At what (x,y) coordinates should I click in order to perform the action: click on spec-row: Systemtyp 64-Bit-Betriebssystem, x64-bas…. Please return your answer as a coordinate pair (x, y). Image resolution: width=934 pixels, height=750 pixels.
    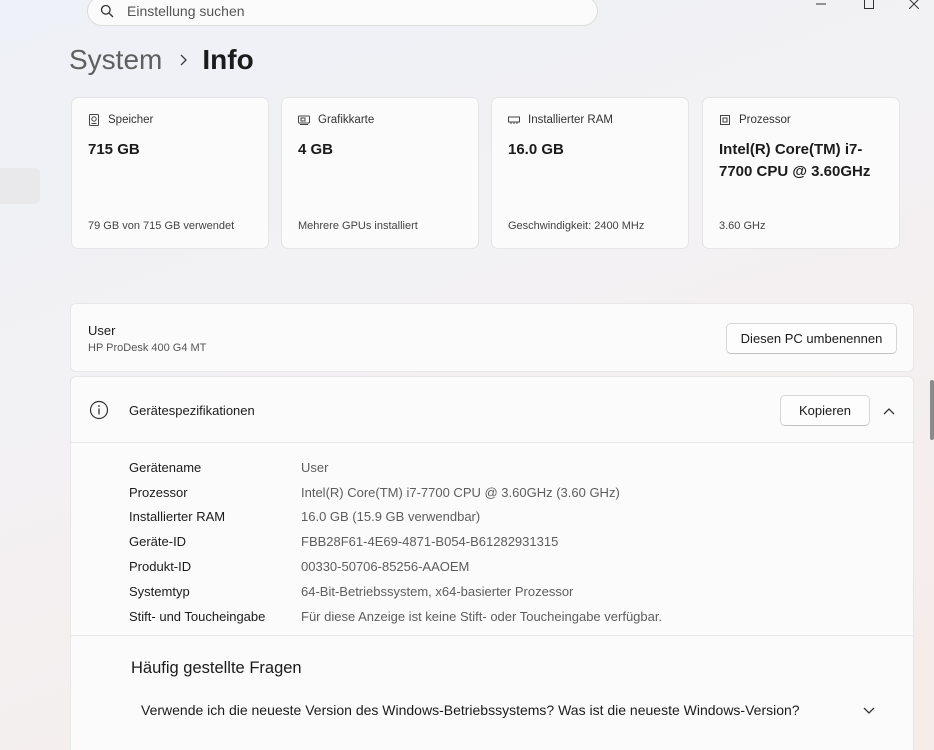
    Looking at the image, I should click on (395, 591).